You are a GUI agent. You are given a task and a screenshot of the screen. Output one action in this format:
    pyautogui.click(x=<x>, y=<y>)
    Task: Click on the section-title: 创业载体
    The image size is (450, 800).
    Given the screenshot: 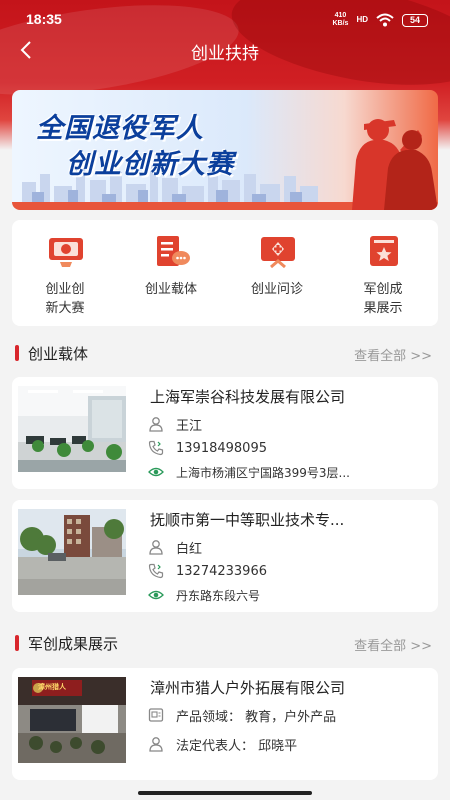 What is the action you would take?
    pyautogui.click(x=58, y=354)
    